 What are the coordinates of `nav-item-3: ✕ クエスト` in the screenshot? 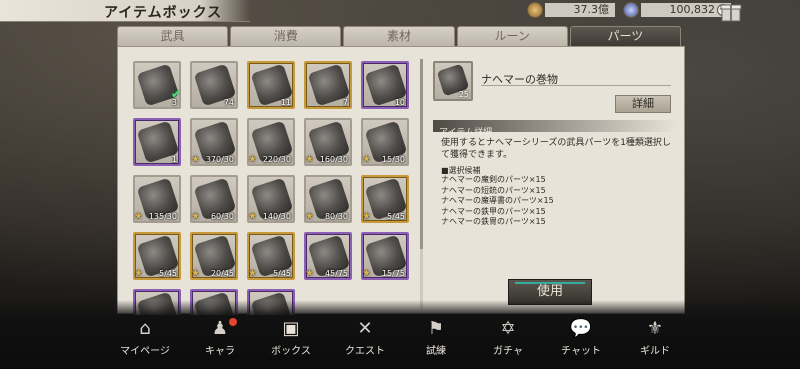 It's located at (365, 342).